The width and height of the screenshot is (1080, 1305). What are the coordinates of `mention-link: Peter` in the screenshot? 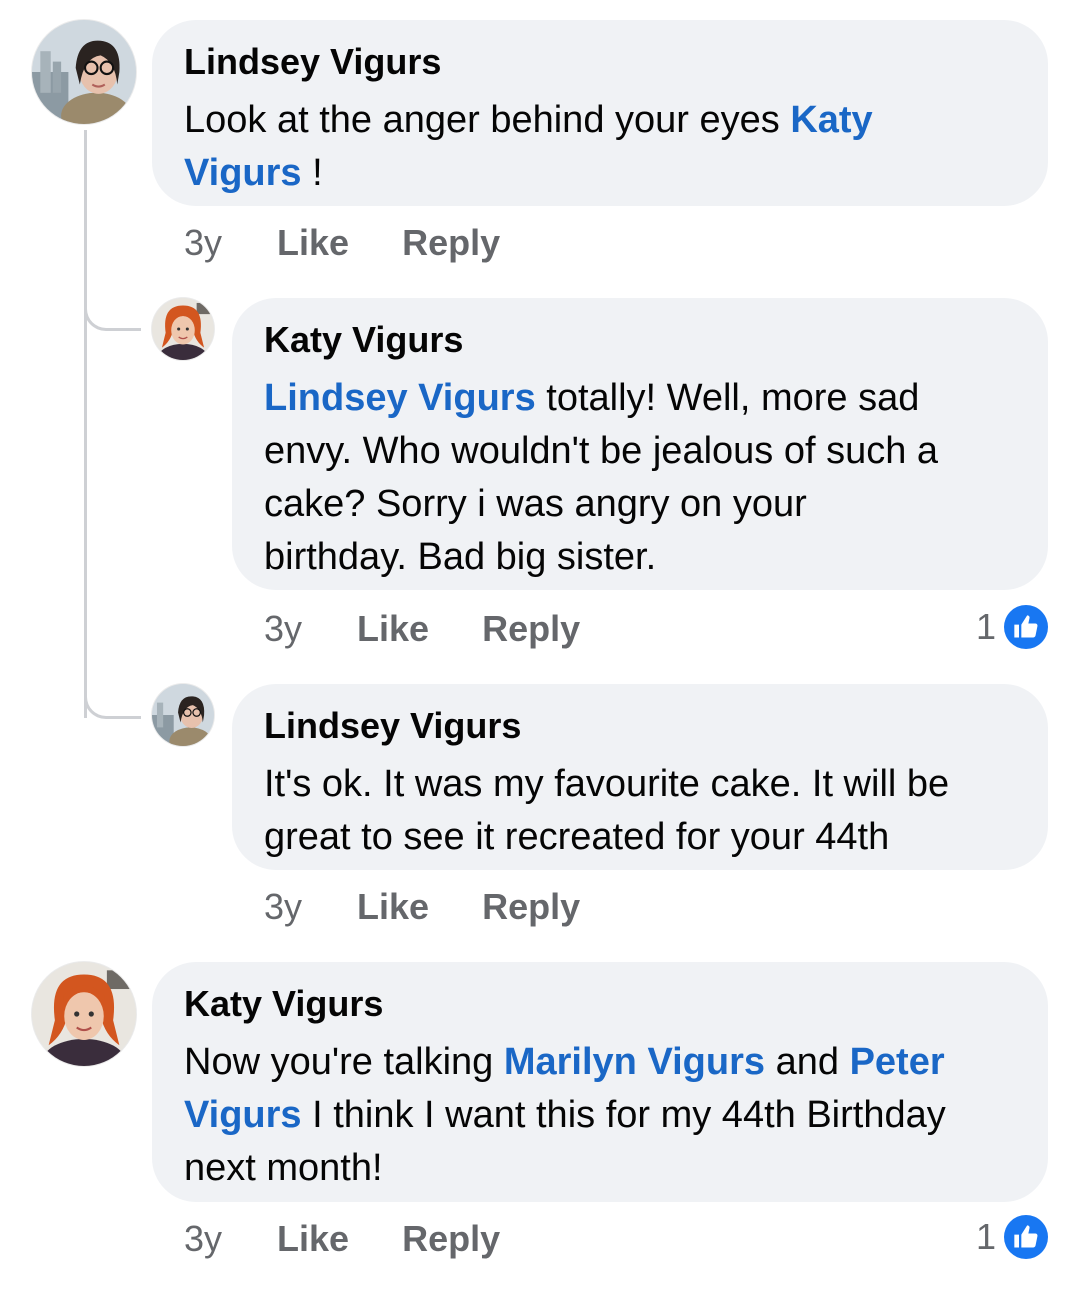 It's located at (897, 1062).